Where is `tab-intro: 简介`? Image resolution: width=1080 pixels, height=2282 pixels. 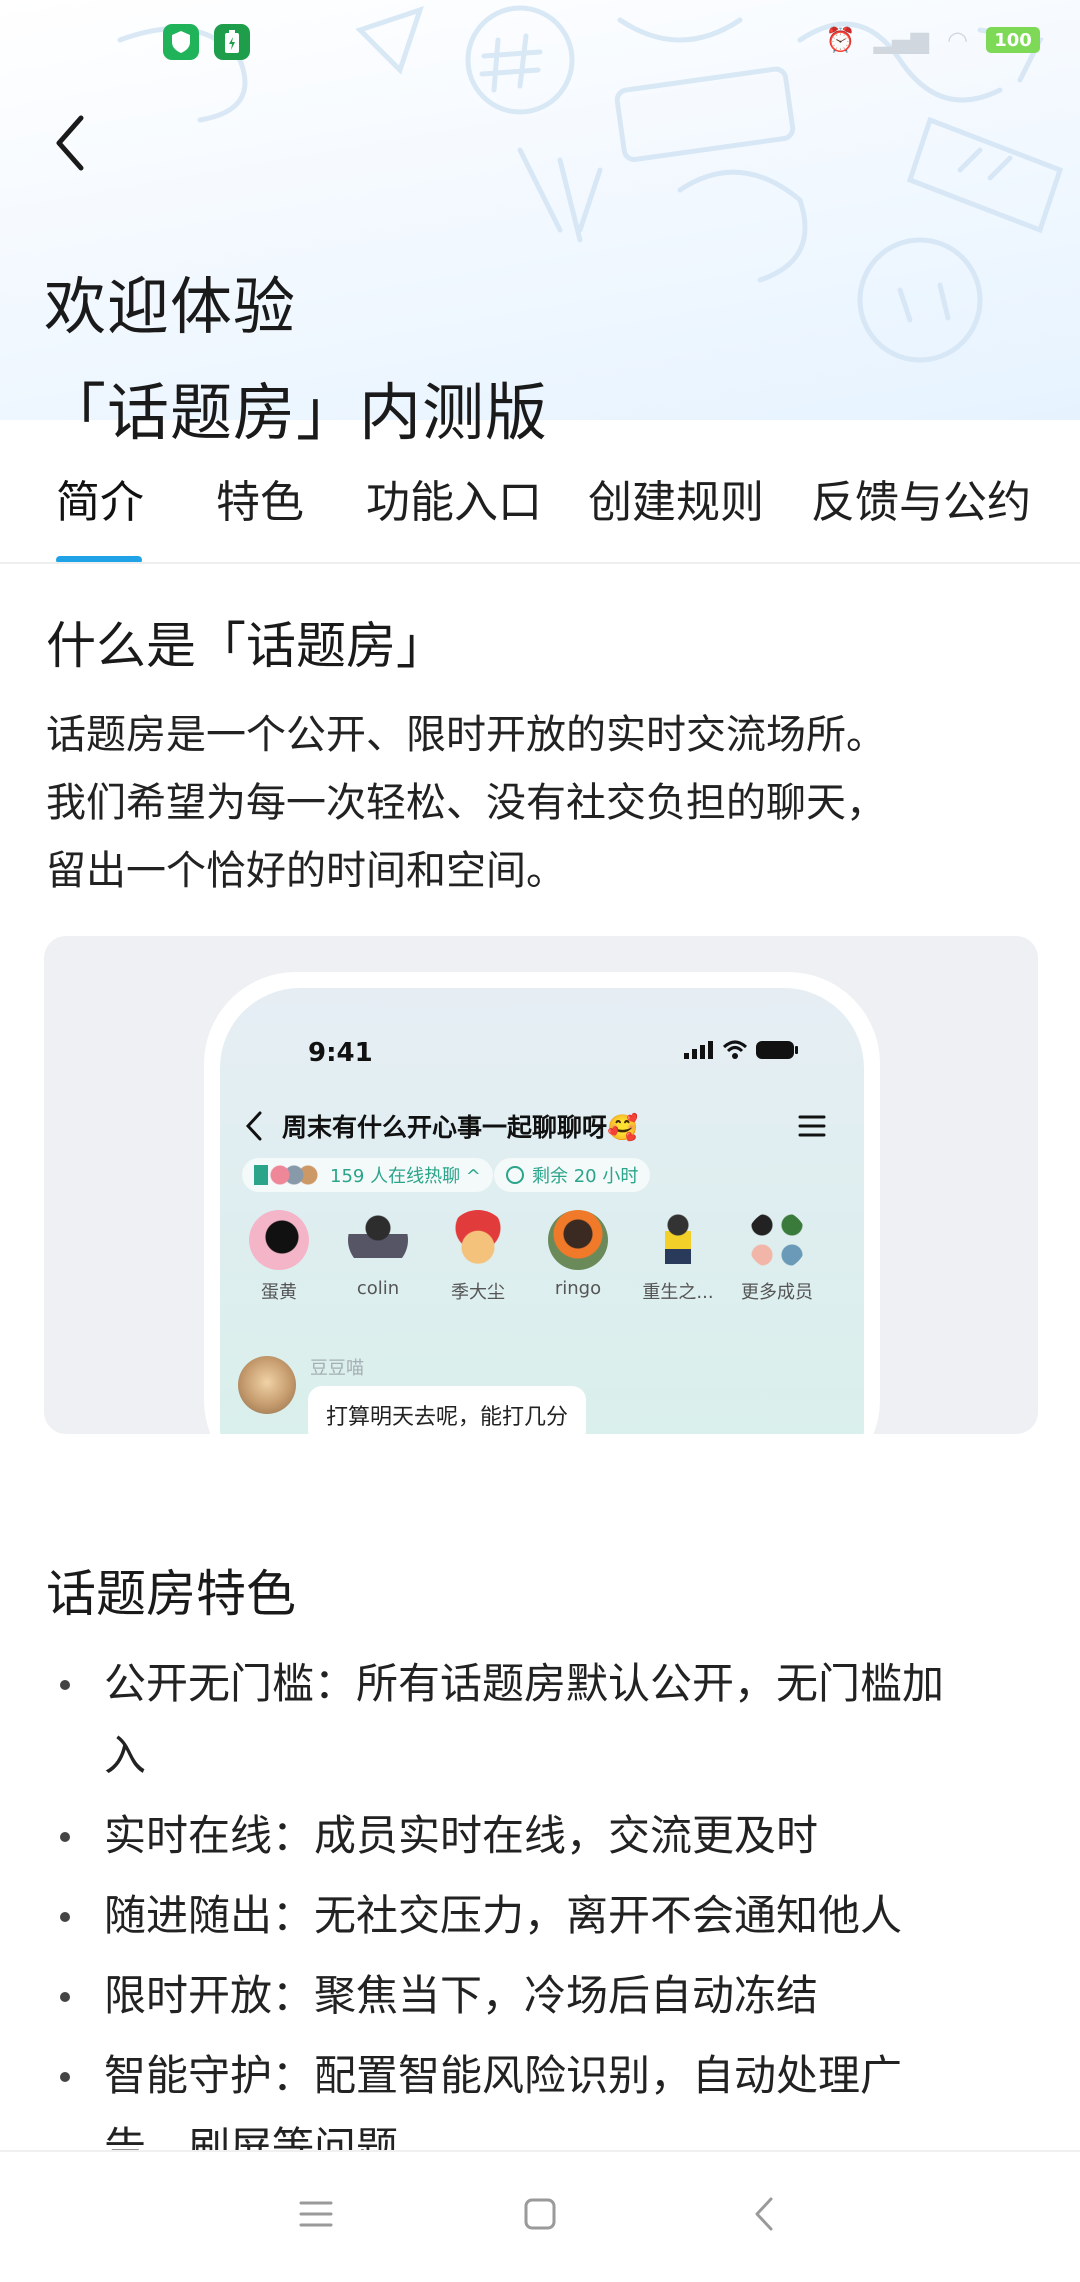
tab-intro: 简介 is located at coordinates (100, 498).